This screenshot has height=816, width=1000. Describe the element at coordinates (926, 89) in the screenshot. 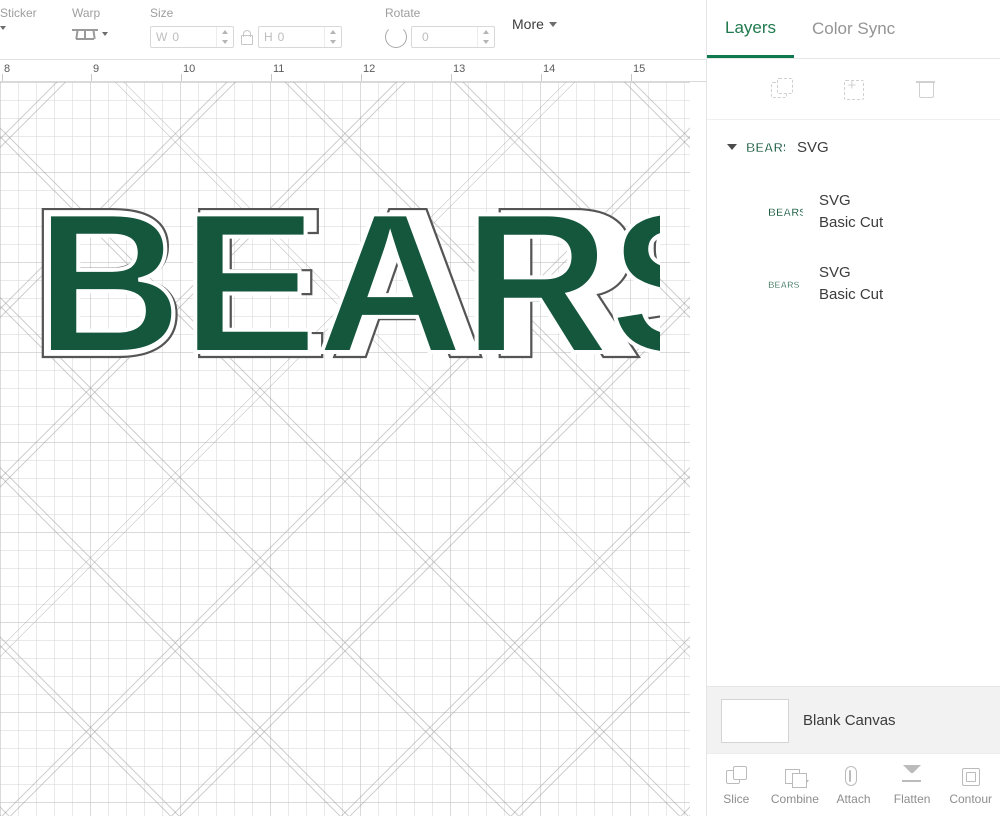

I see `trash-icon` at that location.